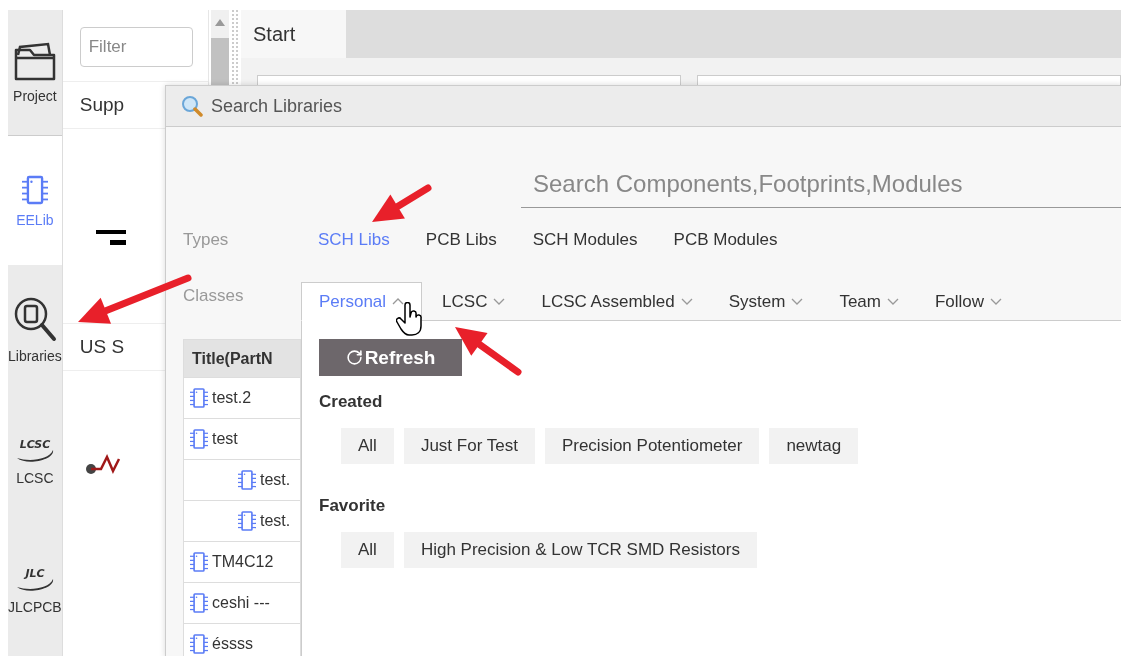  What do you see at coordinates (726, 239) in the screenshot?
I see `type-option: PCB Modules` at bounding box center [726, 239].